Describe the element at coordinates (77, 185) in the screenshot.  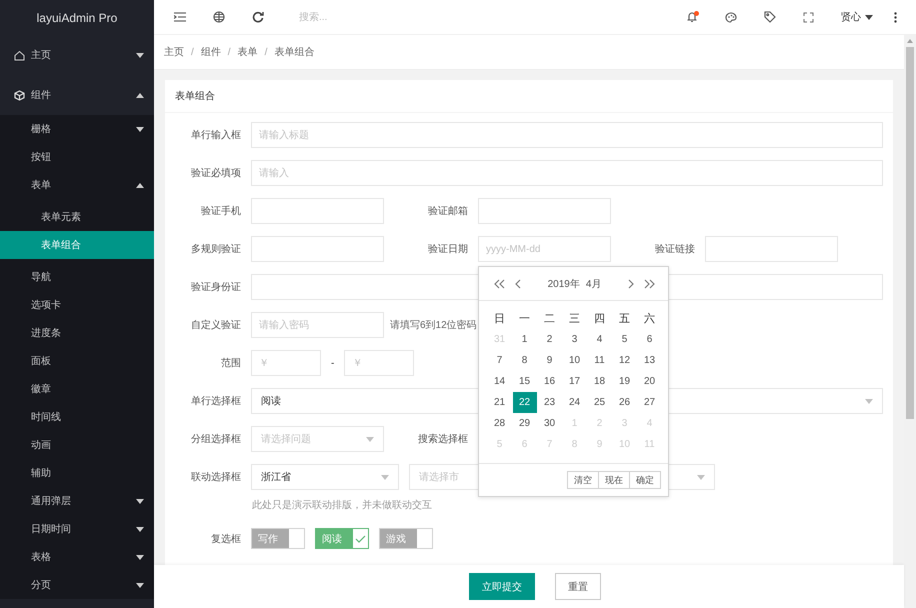
I see `sidebar-item: 表单` at that location.